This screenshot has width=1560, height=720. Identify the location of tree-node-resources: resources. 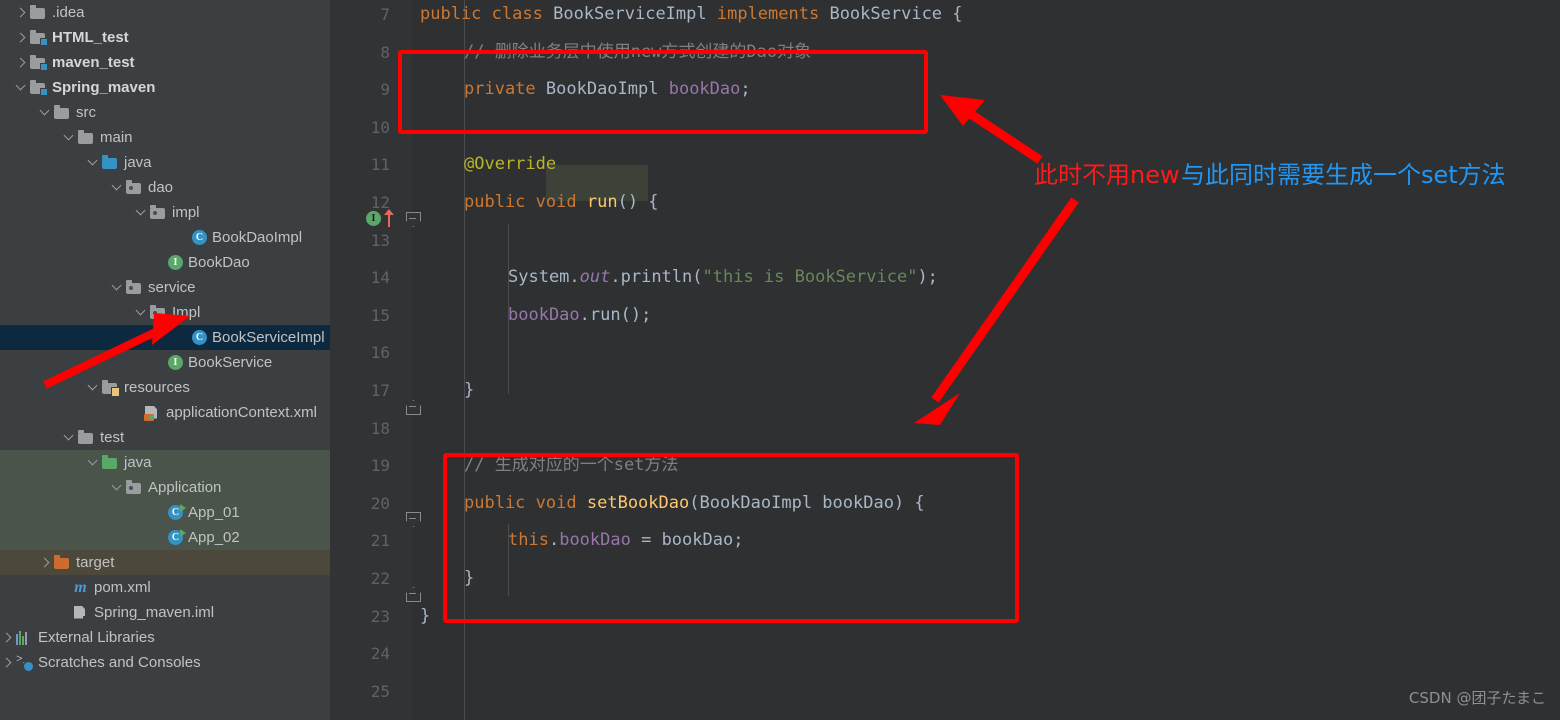
(165, 387).